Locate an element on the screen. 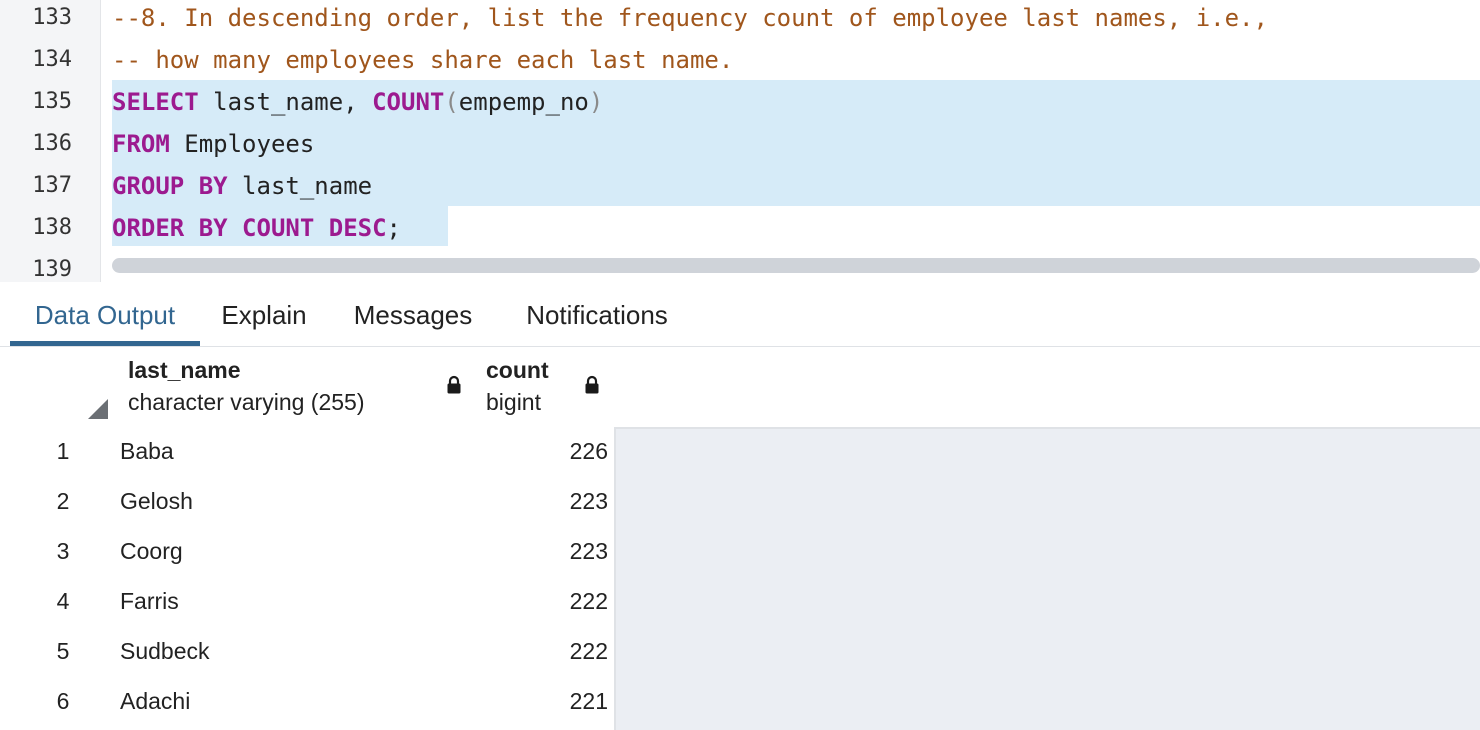  column-header-last-name: last_name character varying (255) is located at coordinates (296, 388).